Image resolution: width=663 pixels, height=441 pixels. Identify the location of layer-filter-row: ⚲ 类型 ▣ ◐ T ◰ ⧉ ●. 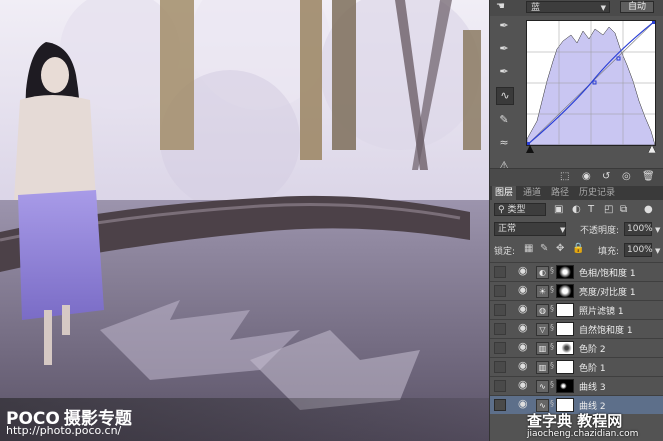
(578, 210).